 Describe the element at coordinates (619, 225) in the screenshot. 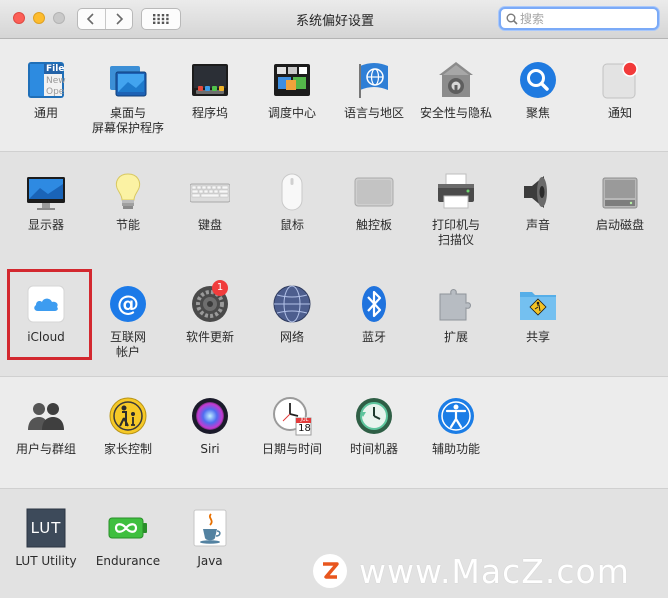

I see `pane-label: 启动磁盘` at that location.